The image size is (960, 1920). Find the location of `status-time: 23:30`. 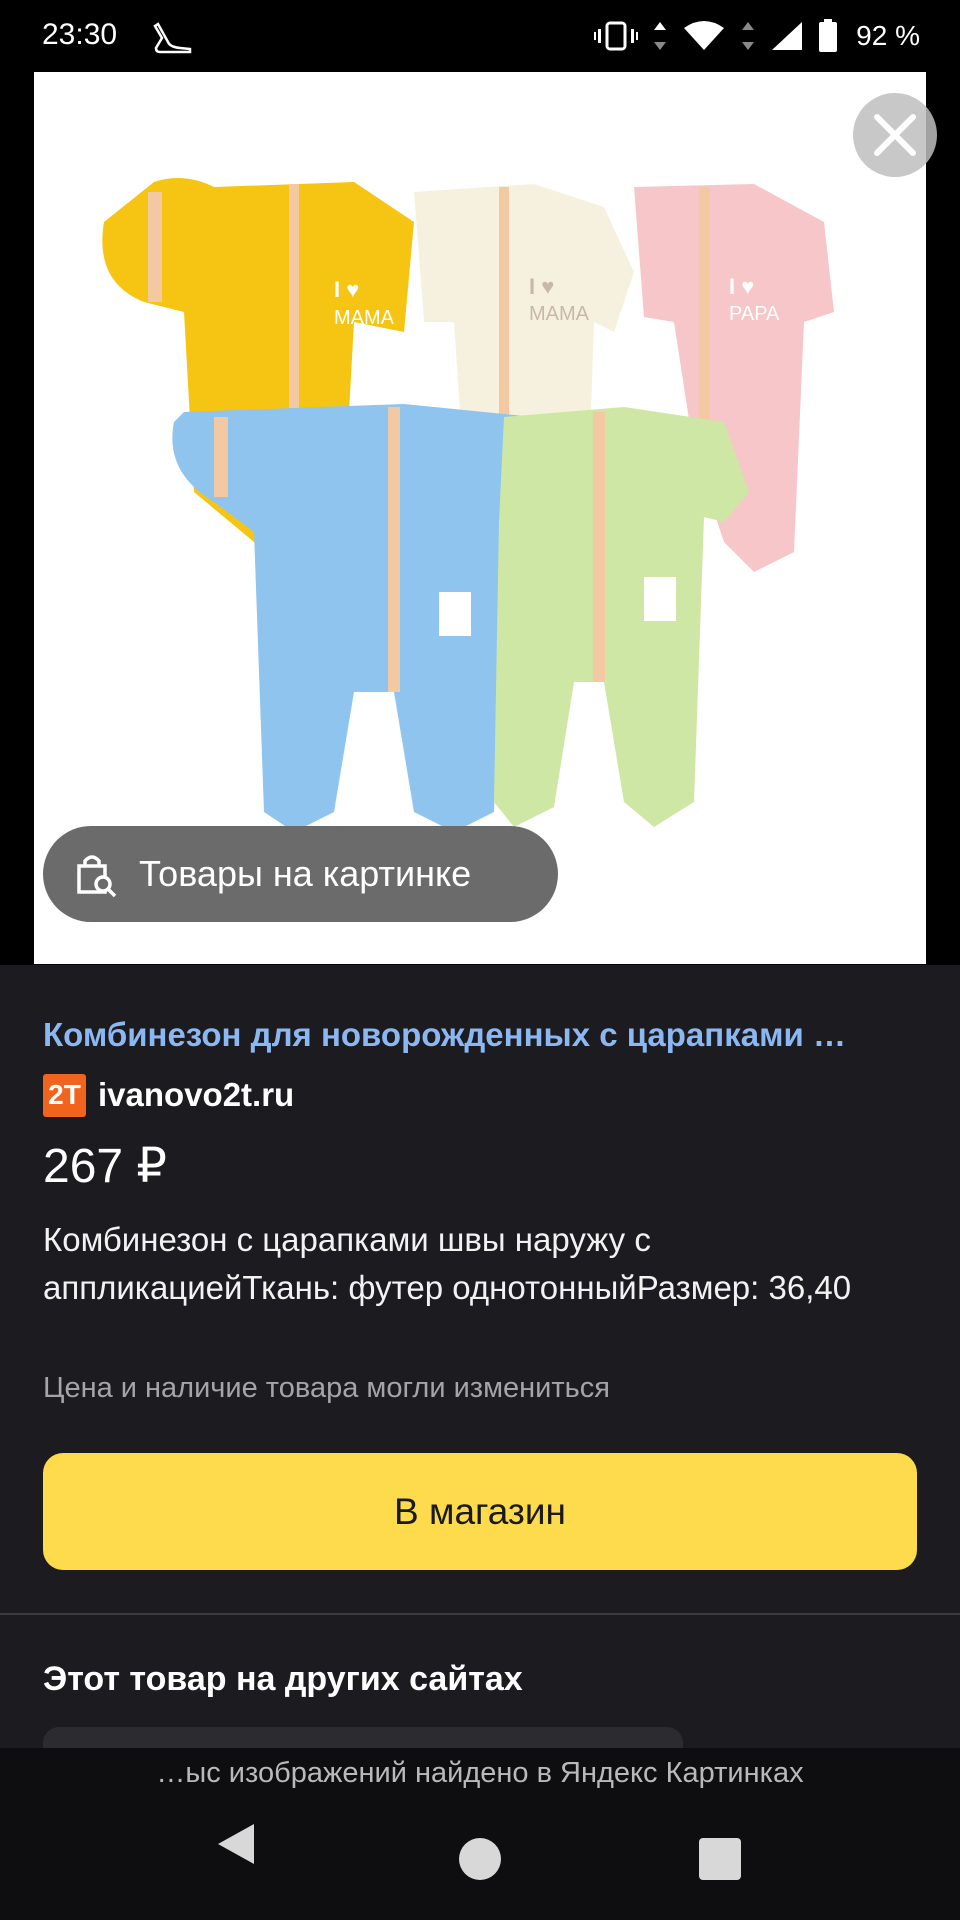

status-time: 23:30 is located at coordinates (80, 34).